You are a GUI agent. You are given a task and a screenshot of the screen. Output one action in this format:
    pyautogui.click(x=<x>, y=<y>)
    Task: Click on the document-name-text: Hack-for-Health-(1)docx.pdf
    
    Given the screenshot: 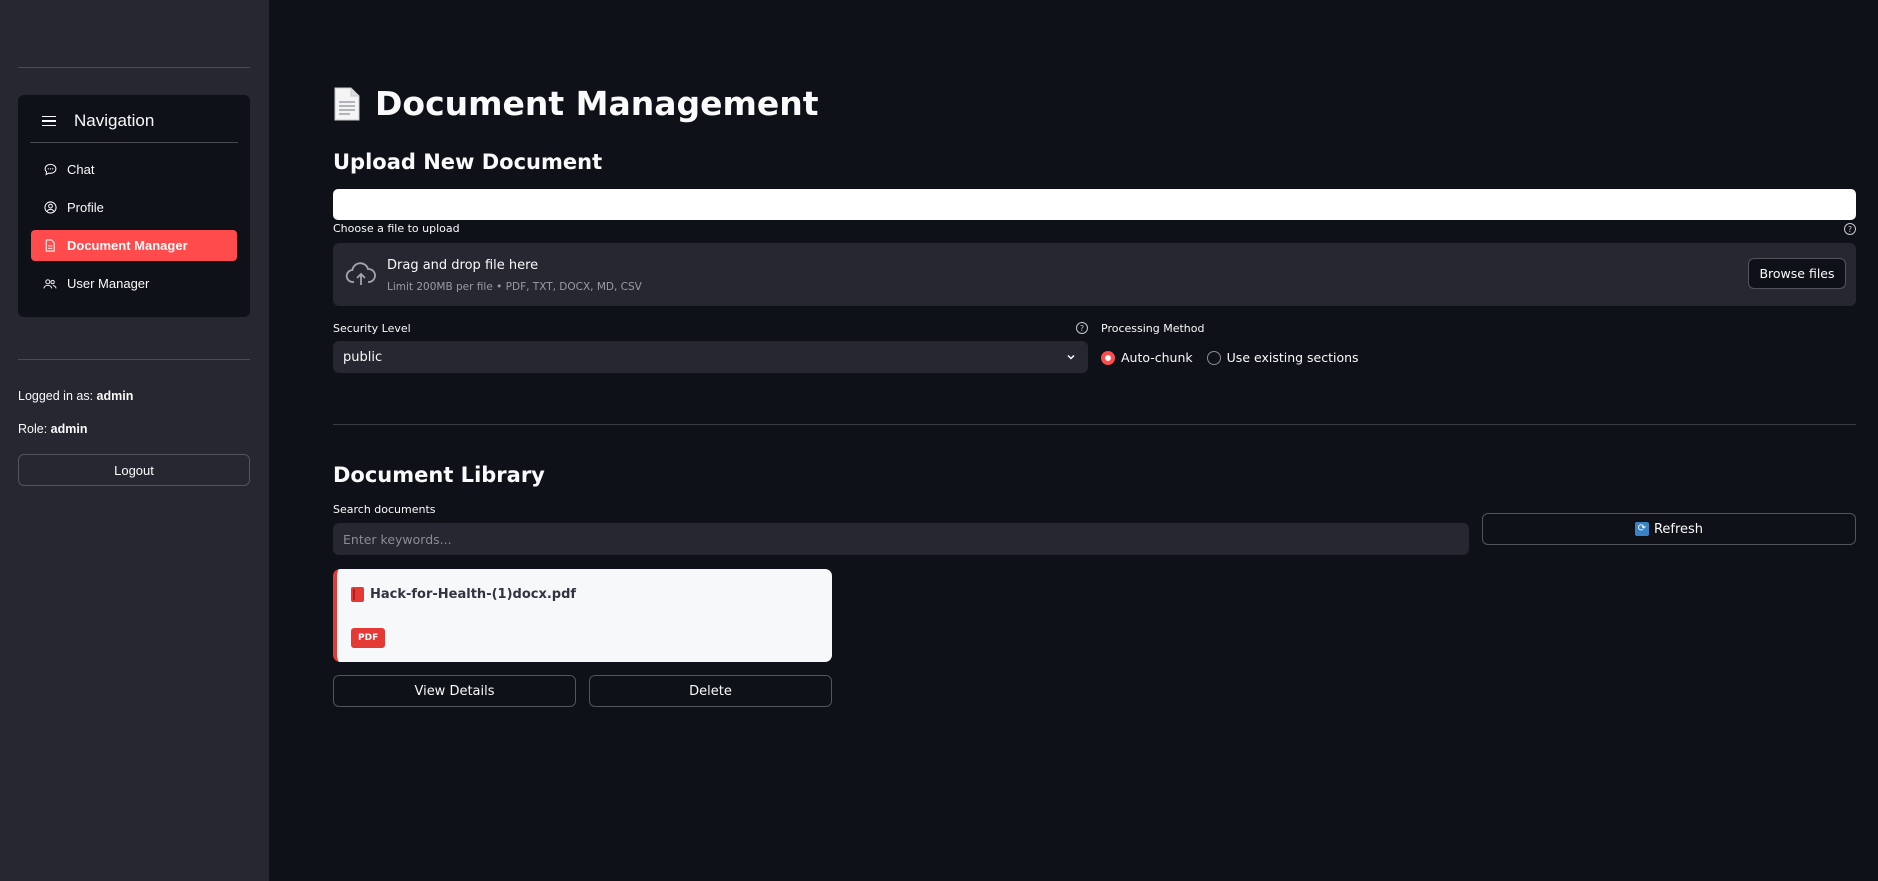 What is the action you would take?
    pyautogui.click(x=473, y=594)
    